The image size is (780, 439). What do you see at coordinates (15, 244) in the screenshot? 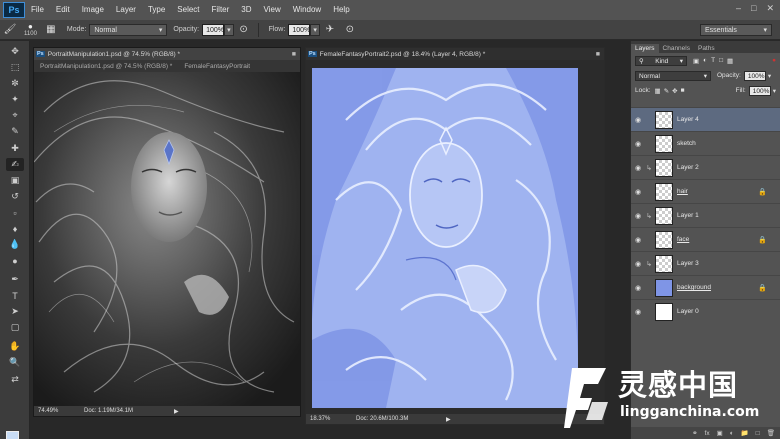
I see `blur-tool-icon: 💧` at bounding box center [15, 244].